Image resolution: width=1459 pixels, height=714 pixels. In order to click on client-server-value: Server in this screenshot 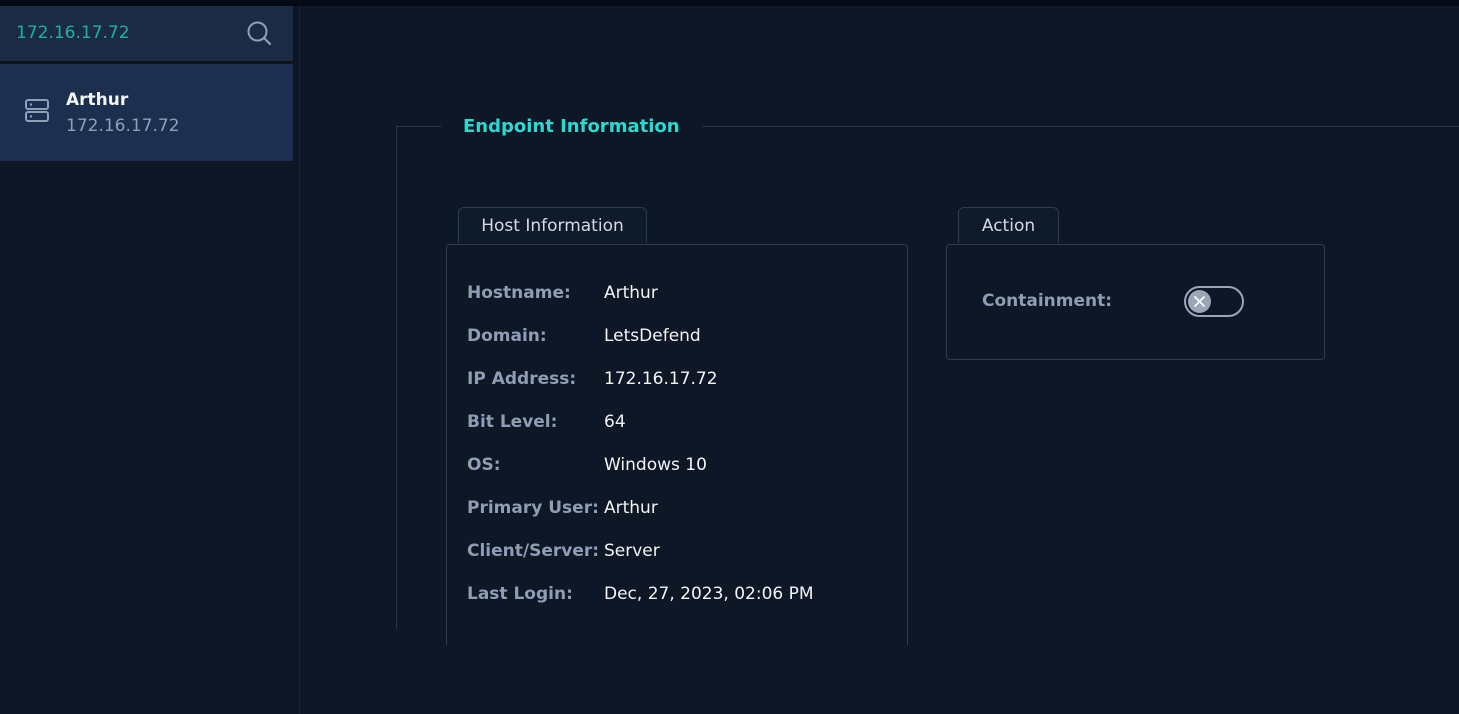, I will do `click(632, 551)`.